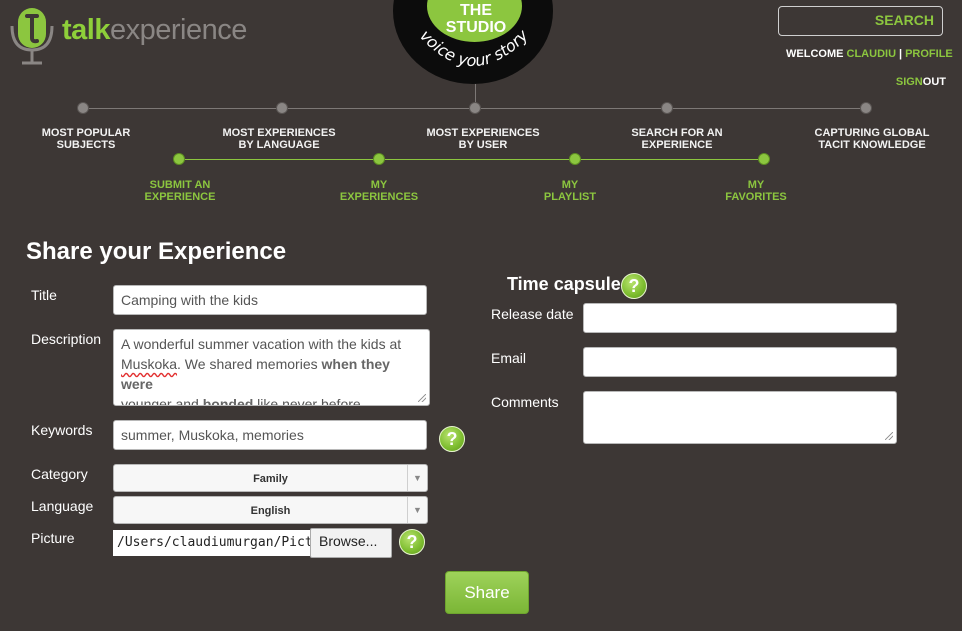 The image size is (962, 631). What do you see at coordinates (532, 314) in the screenshot?
I see `release-date-label: Release date` at bounding box center [532, 314].